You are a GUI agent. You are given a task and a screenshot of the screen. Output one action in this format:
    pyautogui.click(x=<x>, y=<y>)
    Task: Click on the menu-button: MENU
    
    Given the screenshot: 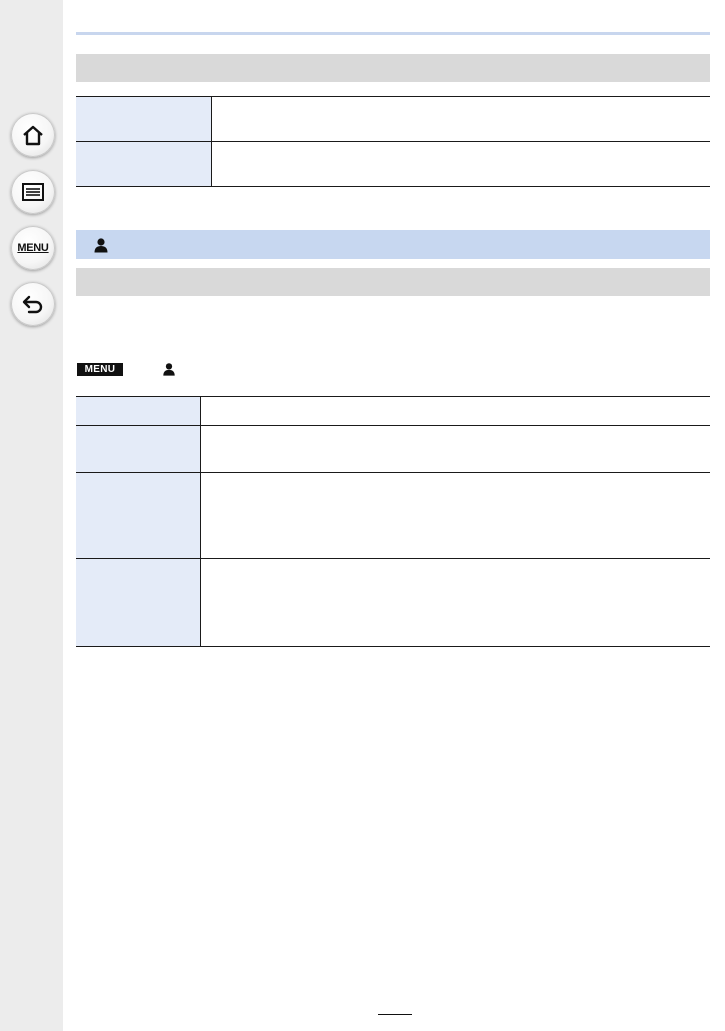 What is the action you would take?
    pyautogui.click(x=33, y=248)
    